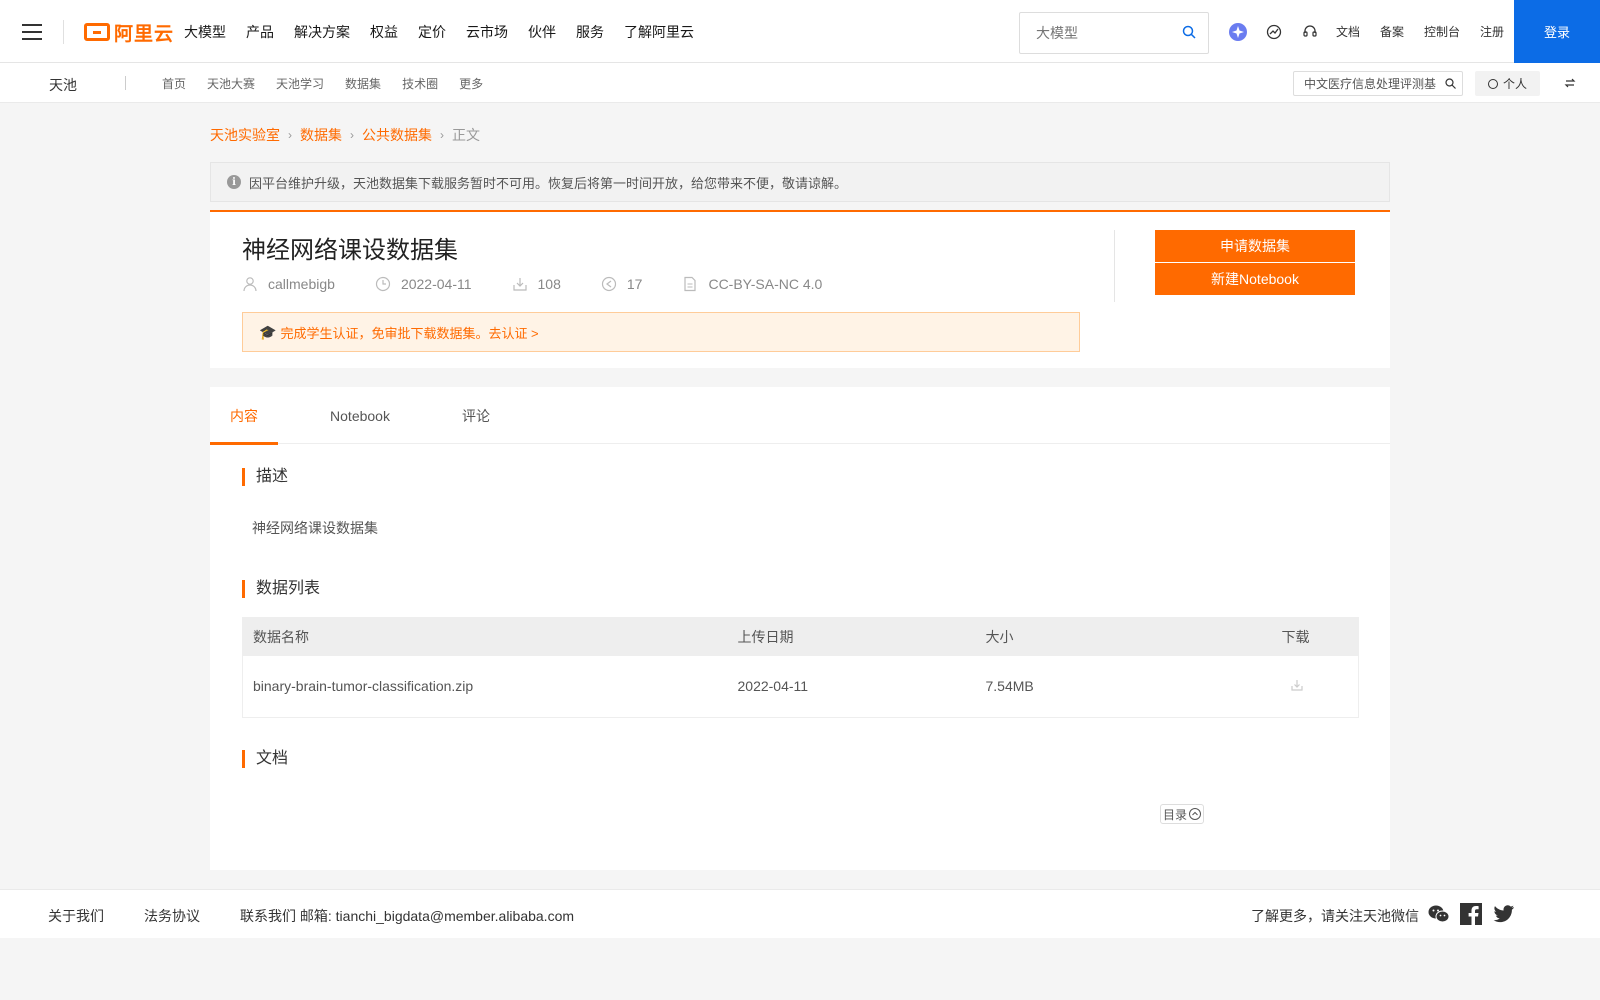 This screenshot has height=1000, width=1600. What do you see at coordinates (32, 32) in the screenshot?
I see `menu-icon` at bounding box center [32, 32].